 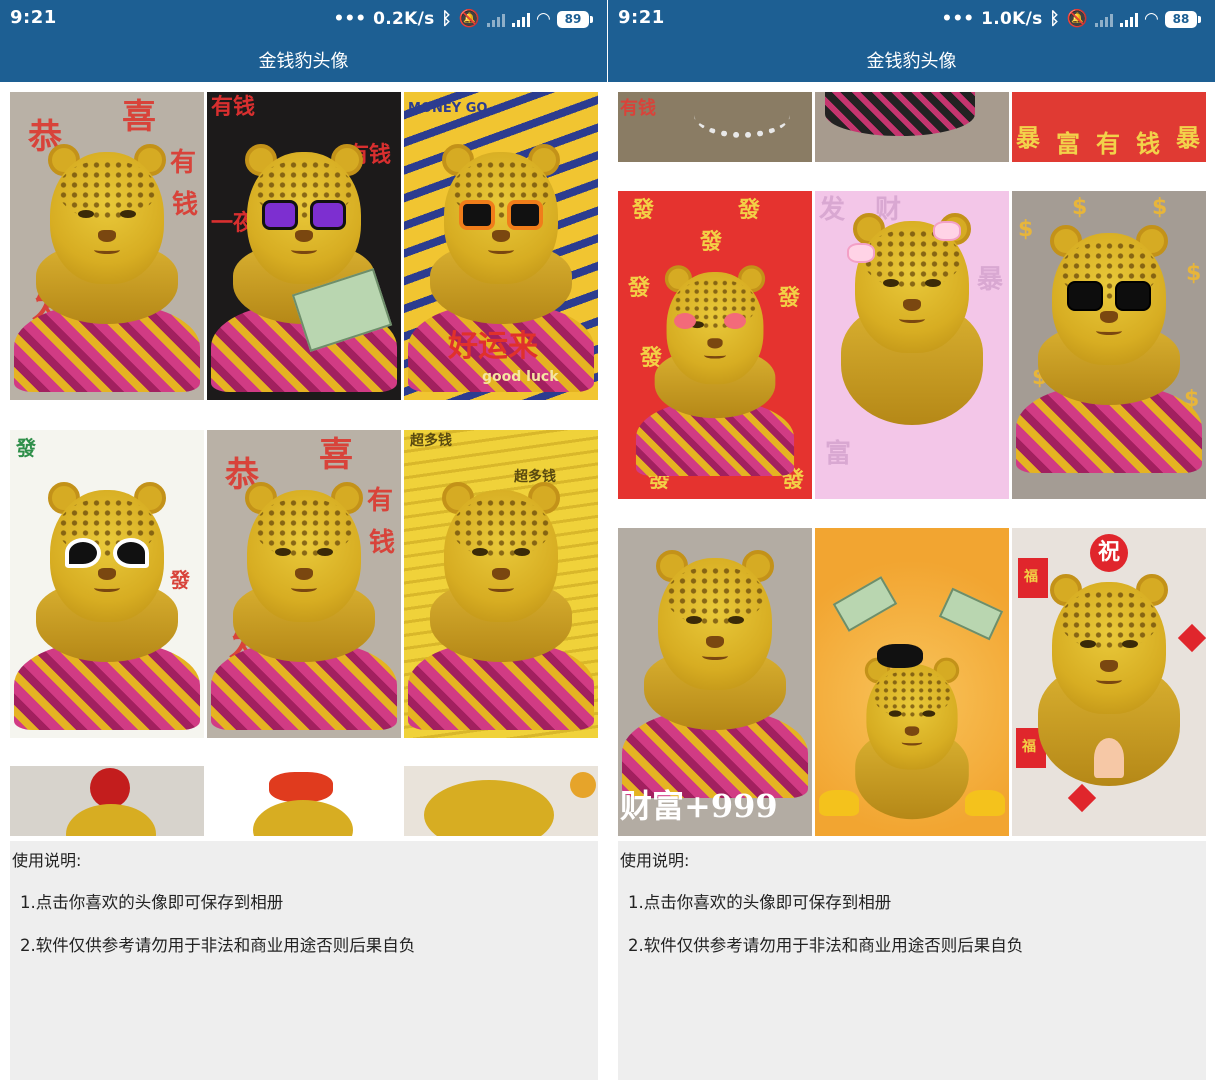 I want to click on tile-text: MONEY GO, so click(x=448, y=108).